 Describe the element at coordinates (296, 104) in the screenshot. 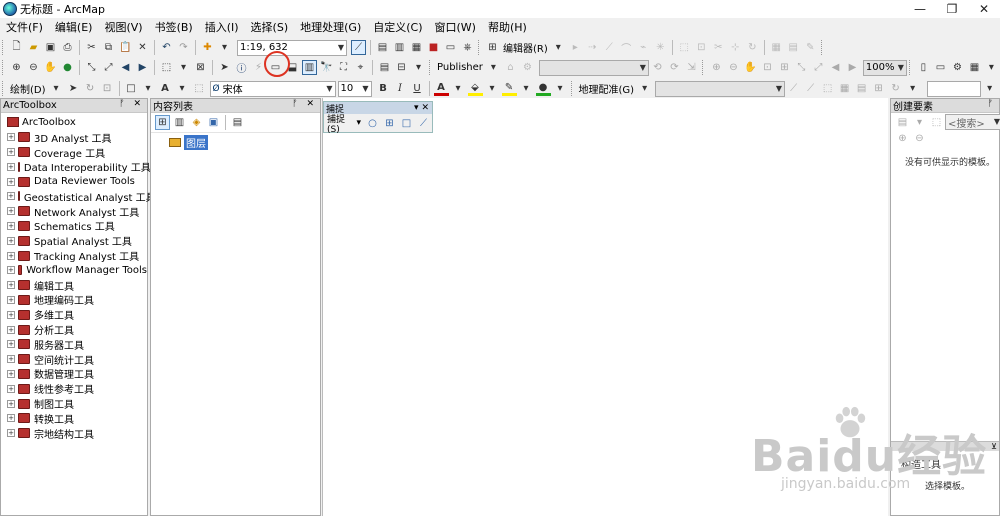

I see `pin-icon: ᚠ` at that location.